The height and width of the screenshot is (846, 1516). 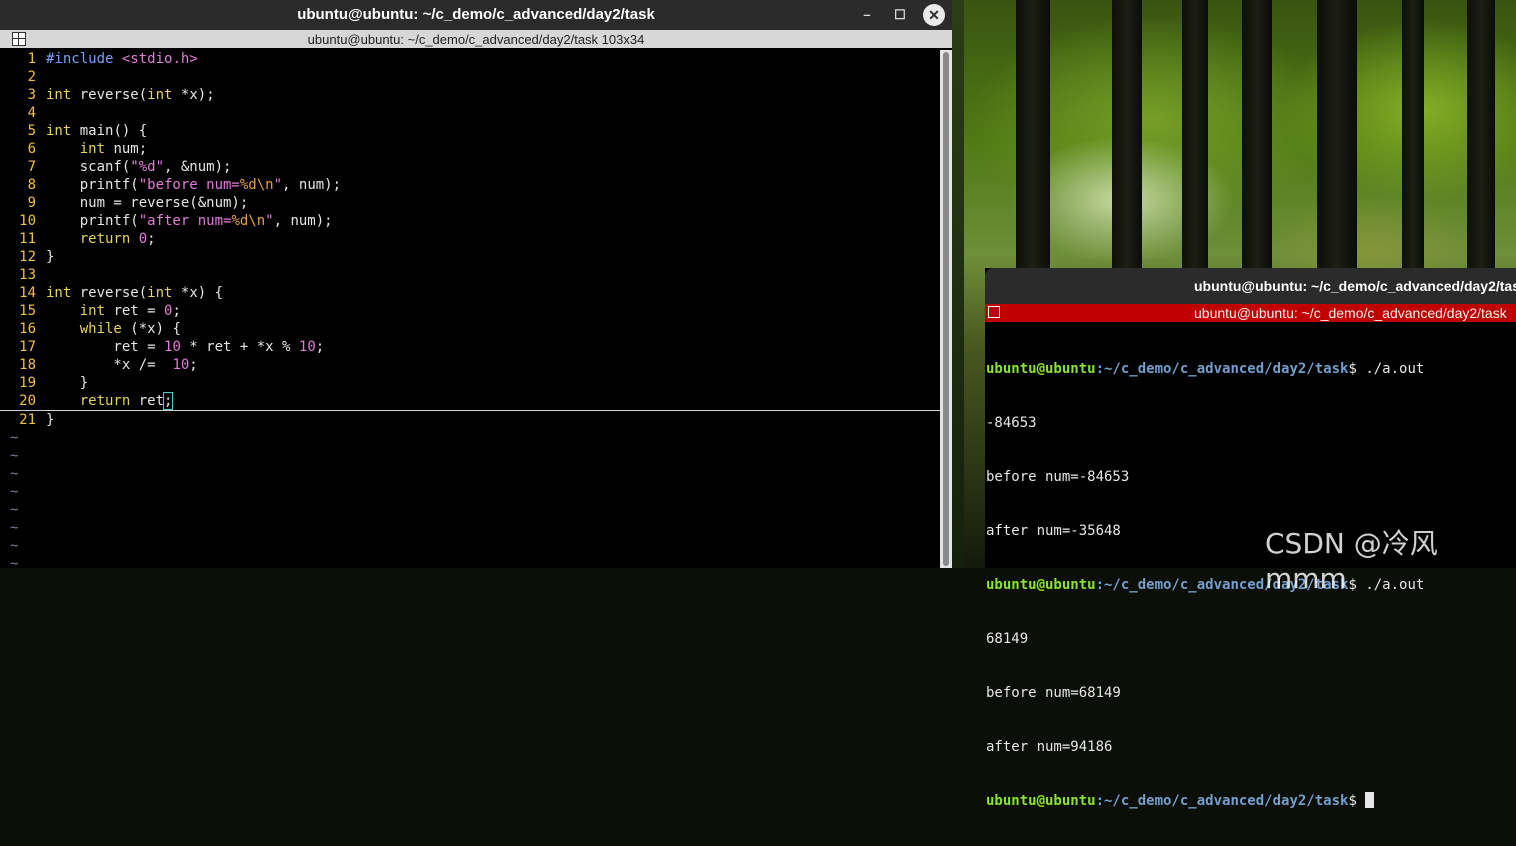 I want to click on code-line: 11 return 0;, so click(x=87, y=239).